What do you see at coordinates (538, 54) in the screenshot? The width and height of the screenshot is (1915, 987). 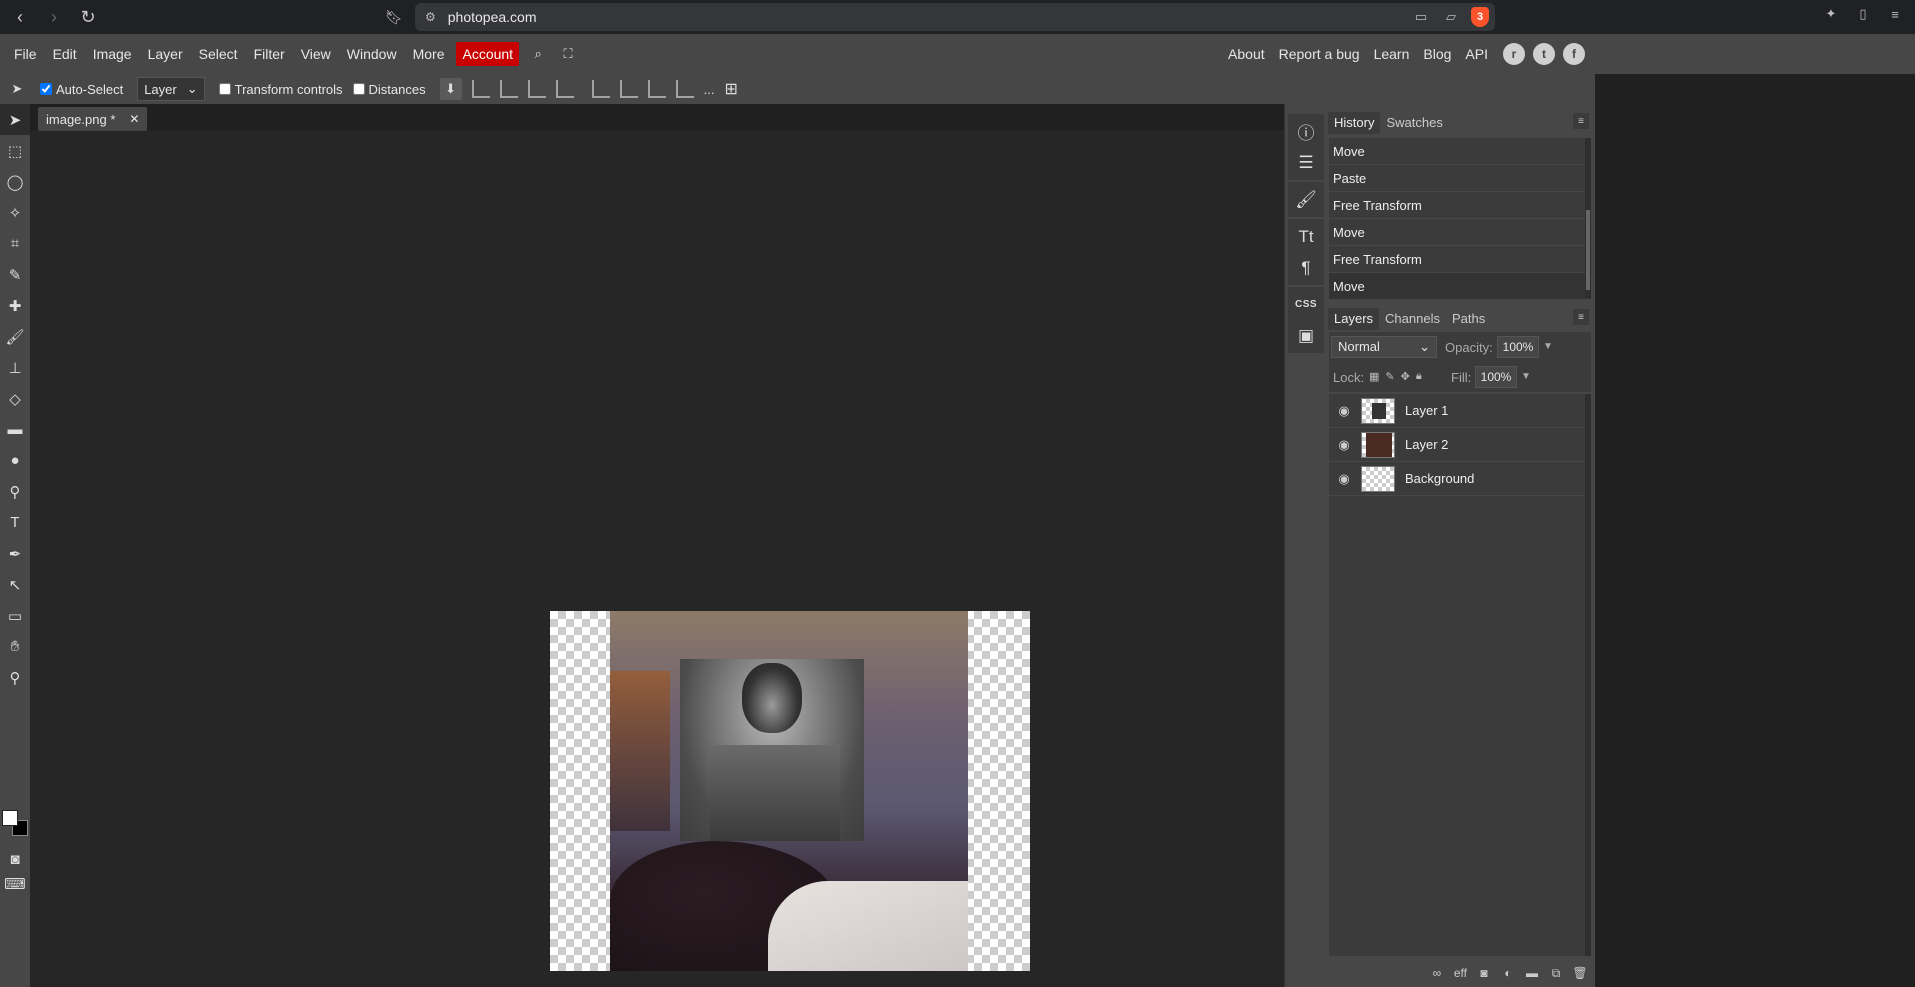 I see `search-icon: ⌕` at bounding box center [538, 54].